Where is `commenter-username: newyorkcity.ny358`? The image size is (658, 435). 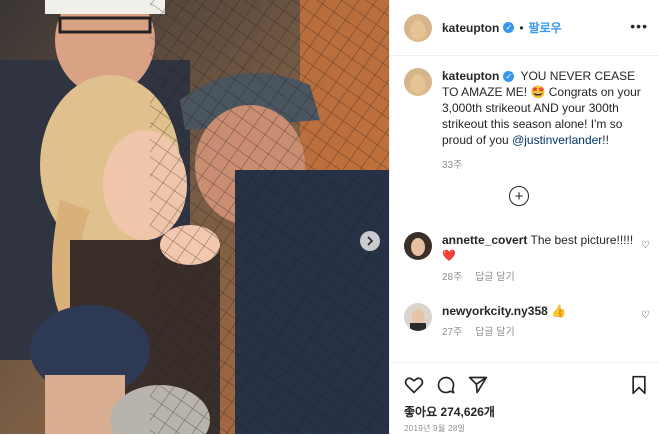 commenter-username: newyorkcity.ny358 is located at coordinates (495, 311).